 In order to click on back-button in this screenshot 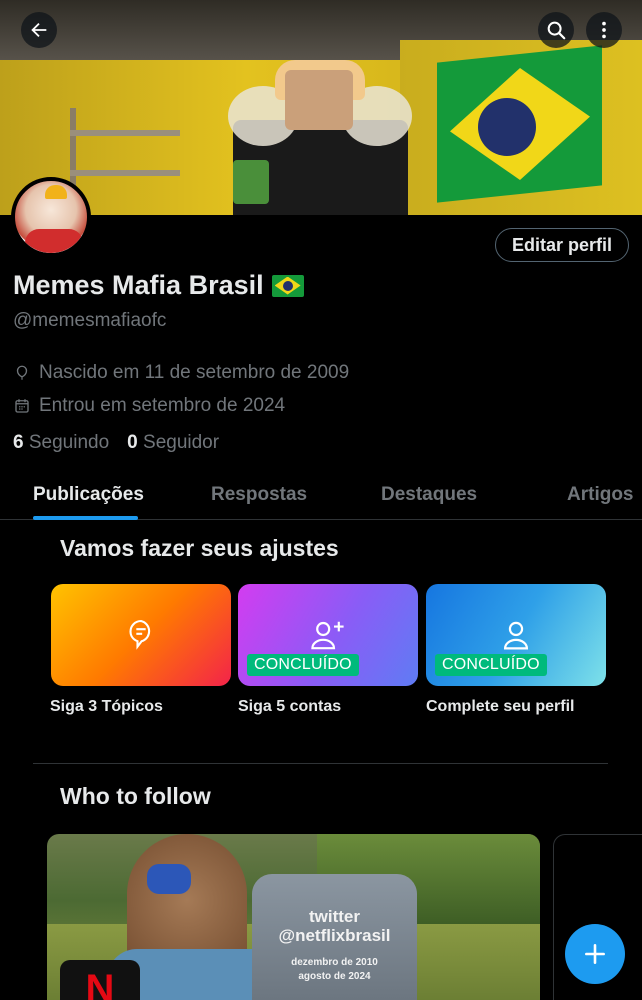, I will do `click(39, 30)`.